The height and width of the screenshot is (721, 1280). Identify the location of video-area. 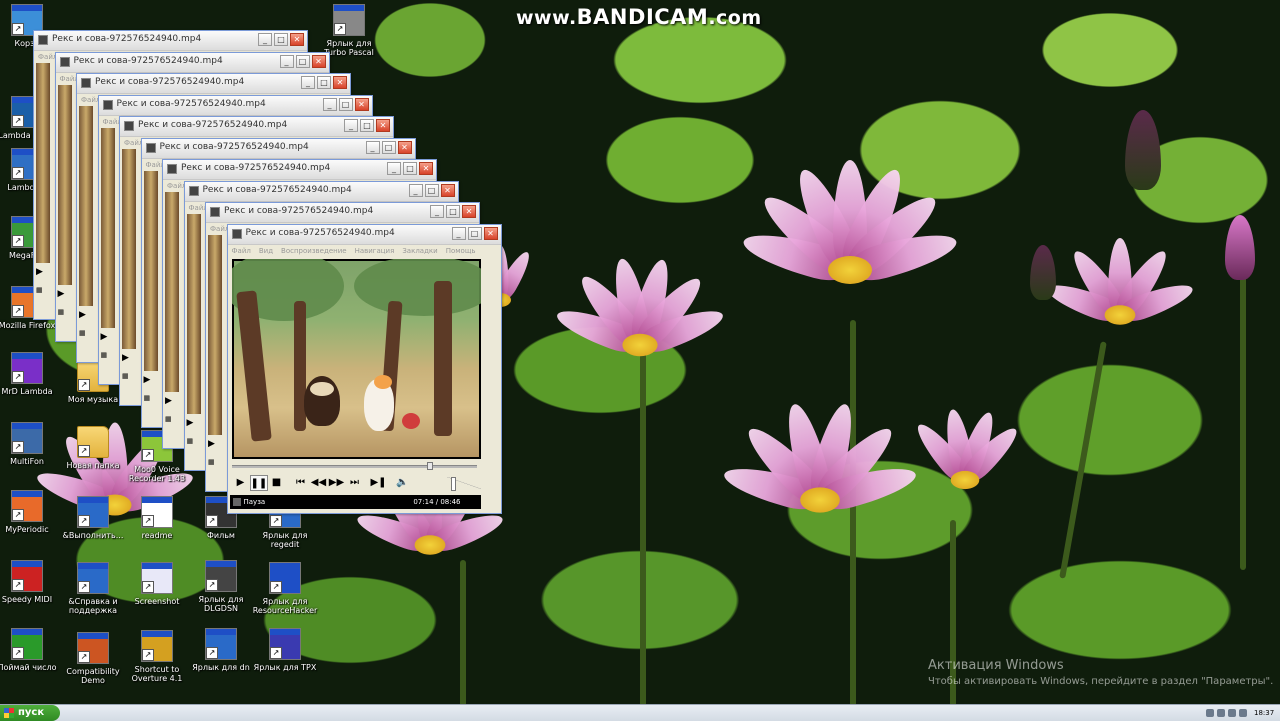
(356, 358).